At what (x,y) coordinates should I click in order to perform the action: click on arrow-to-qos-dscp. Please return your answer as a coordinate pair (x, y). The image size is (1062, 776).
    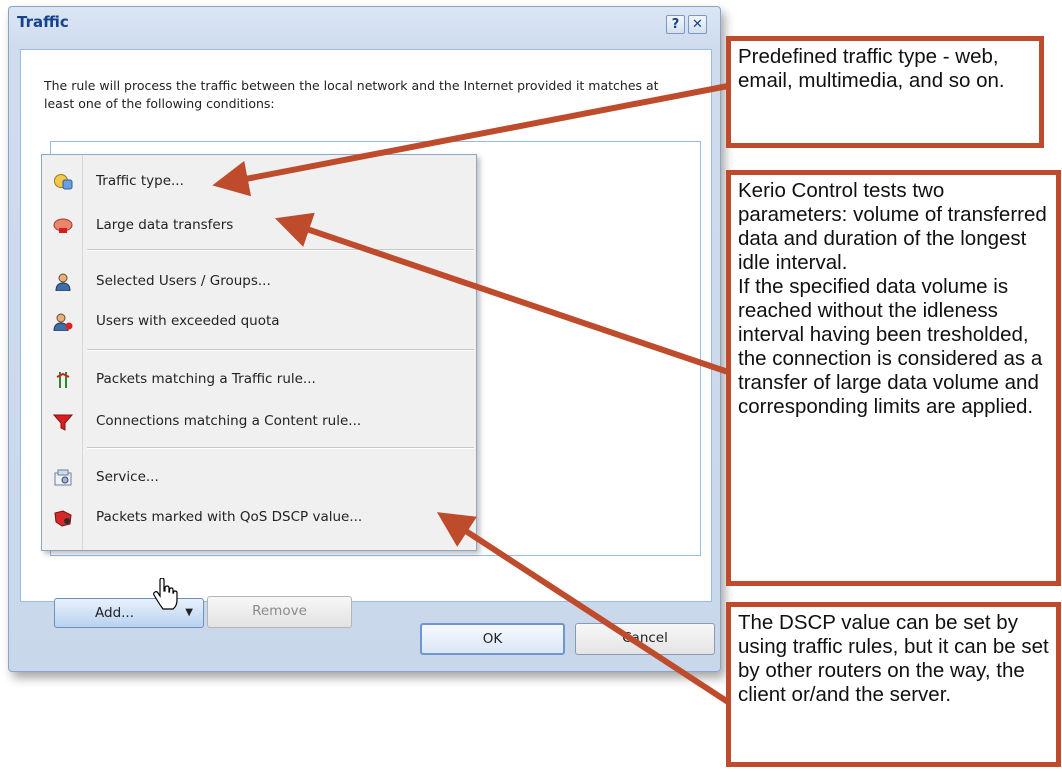
    Looking at the image, I should click on (583, 608).